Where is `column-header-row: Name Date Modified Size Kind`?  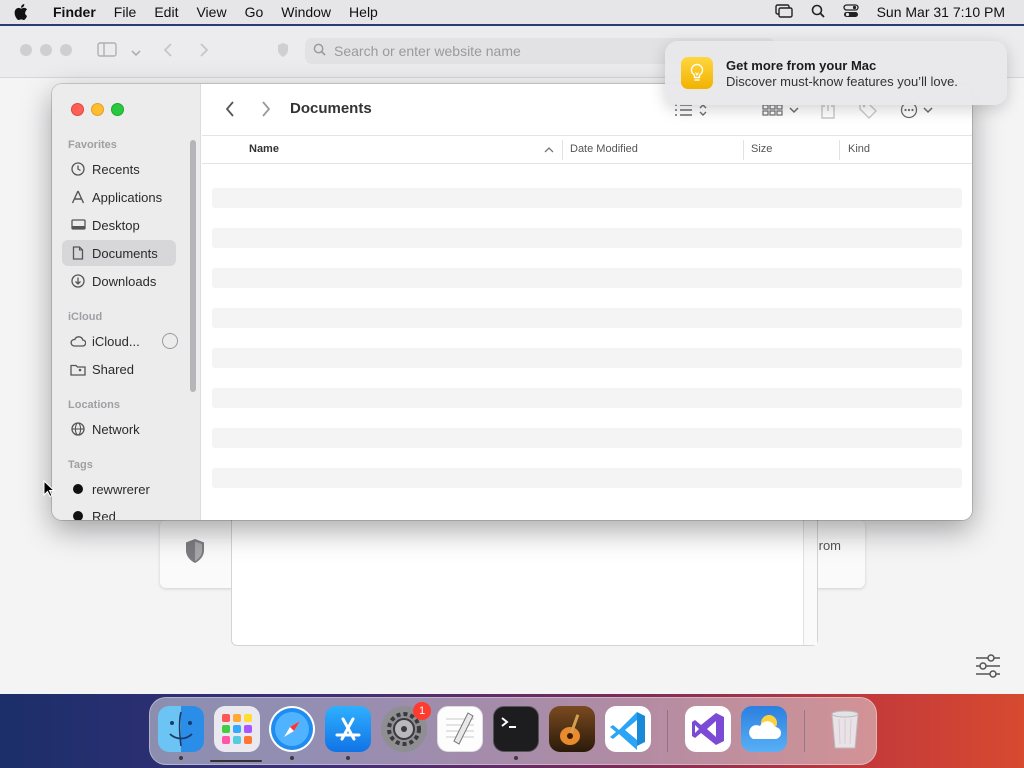 column-header-row: Name Date Modified Size Kind is located at coordinates (587, 150).